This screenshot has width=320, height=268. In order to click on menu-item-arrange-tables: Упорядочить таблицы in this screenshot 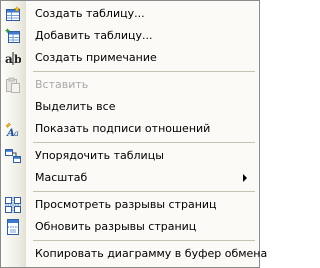, I will do `click(130, 156)`.